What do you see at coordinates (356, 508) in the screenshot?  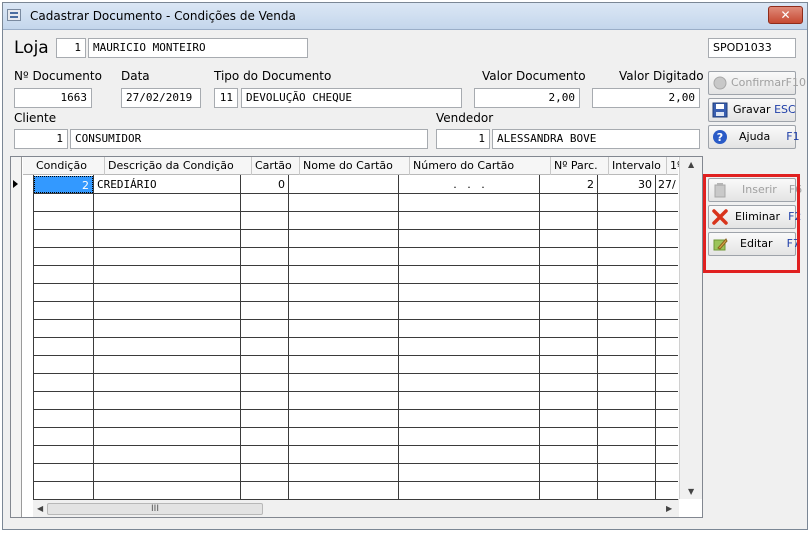 I see `grid-horizontal-scrollbar: ◀ III ▶` at bounding box center [356, 508].